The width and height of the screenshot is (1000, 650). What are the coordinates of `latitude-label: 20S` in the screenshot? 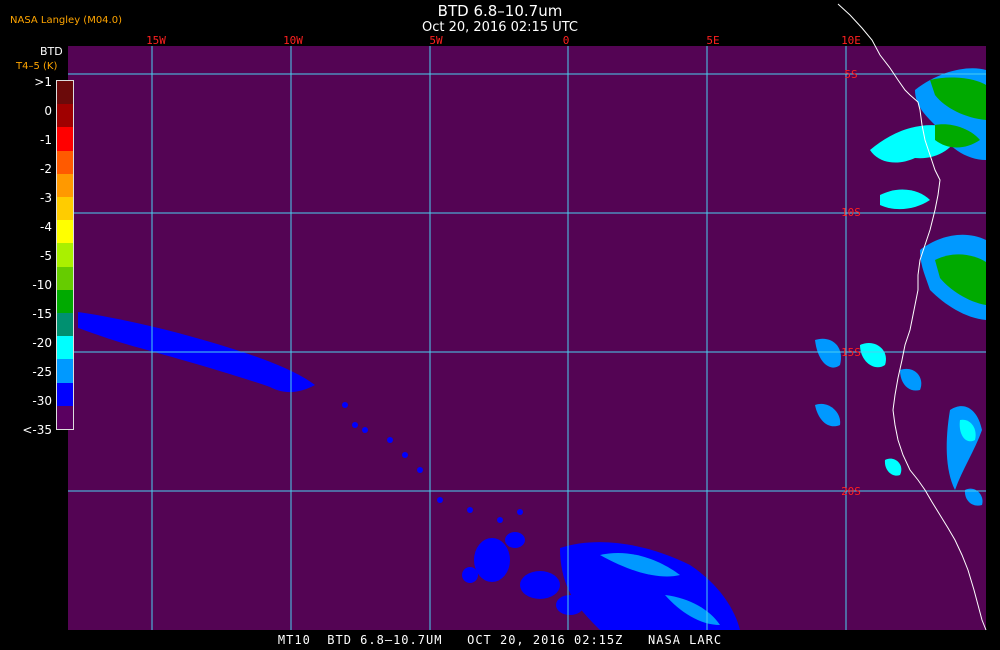 It's located at (851, 491).